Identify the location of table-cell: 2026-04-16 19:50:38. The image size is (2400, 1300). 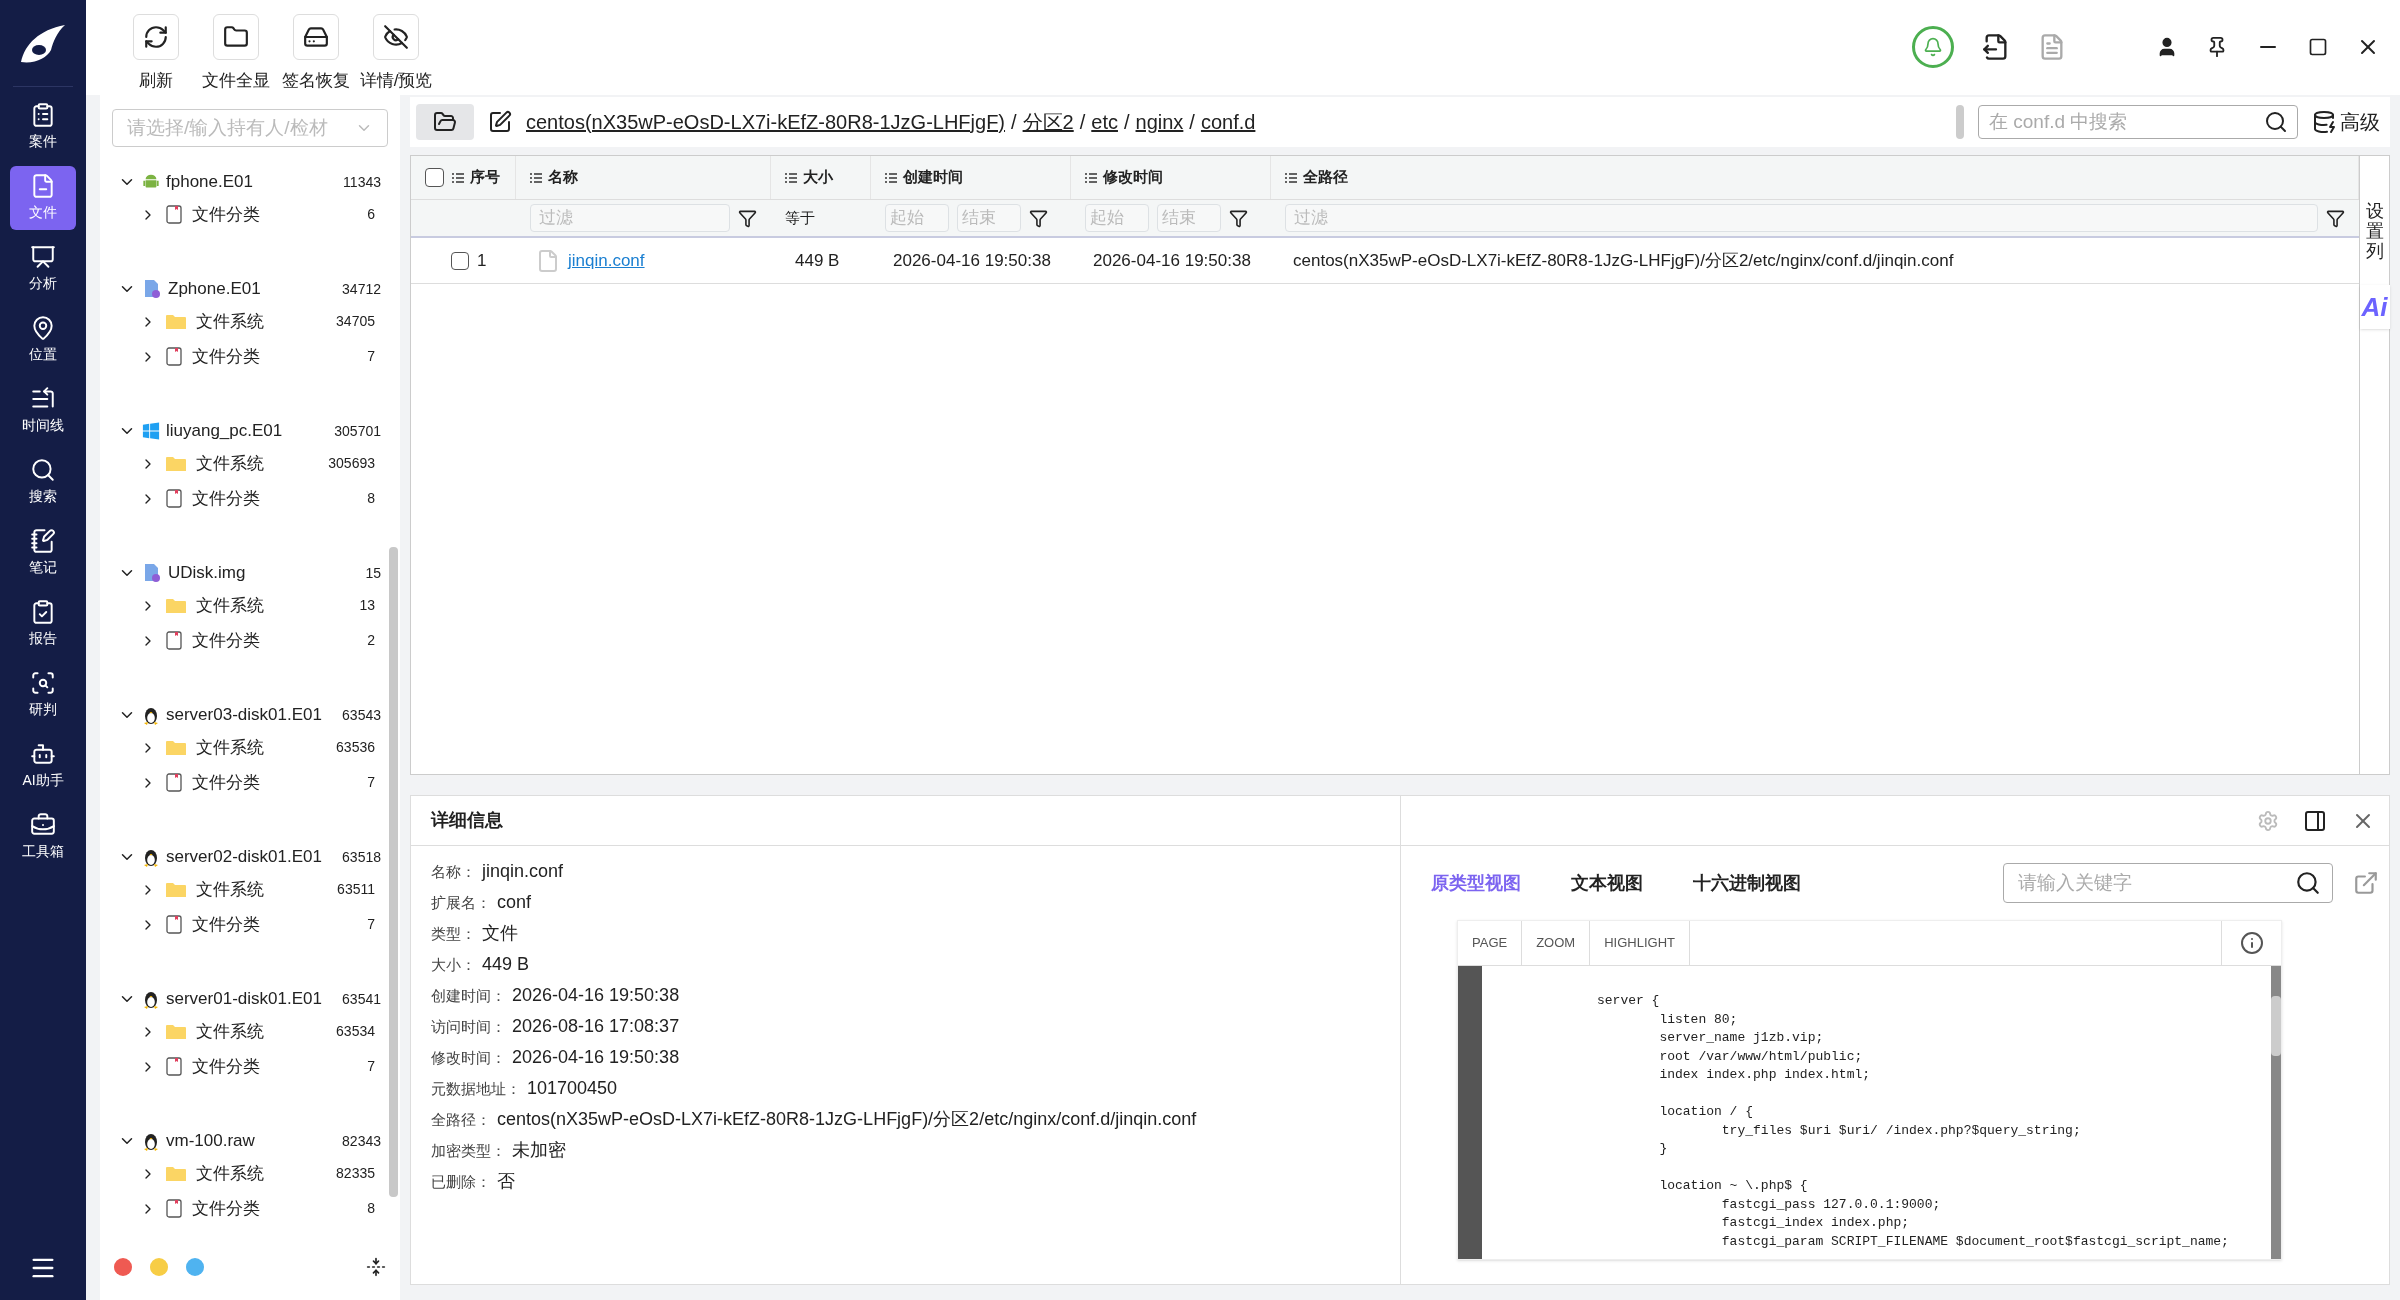
(972, 260).